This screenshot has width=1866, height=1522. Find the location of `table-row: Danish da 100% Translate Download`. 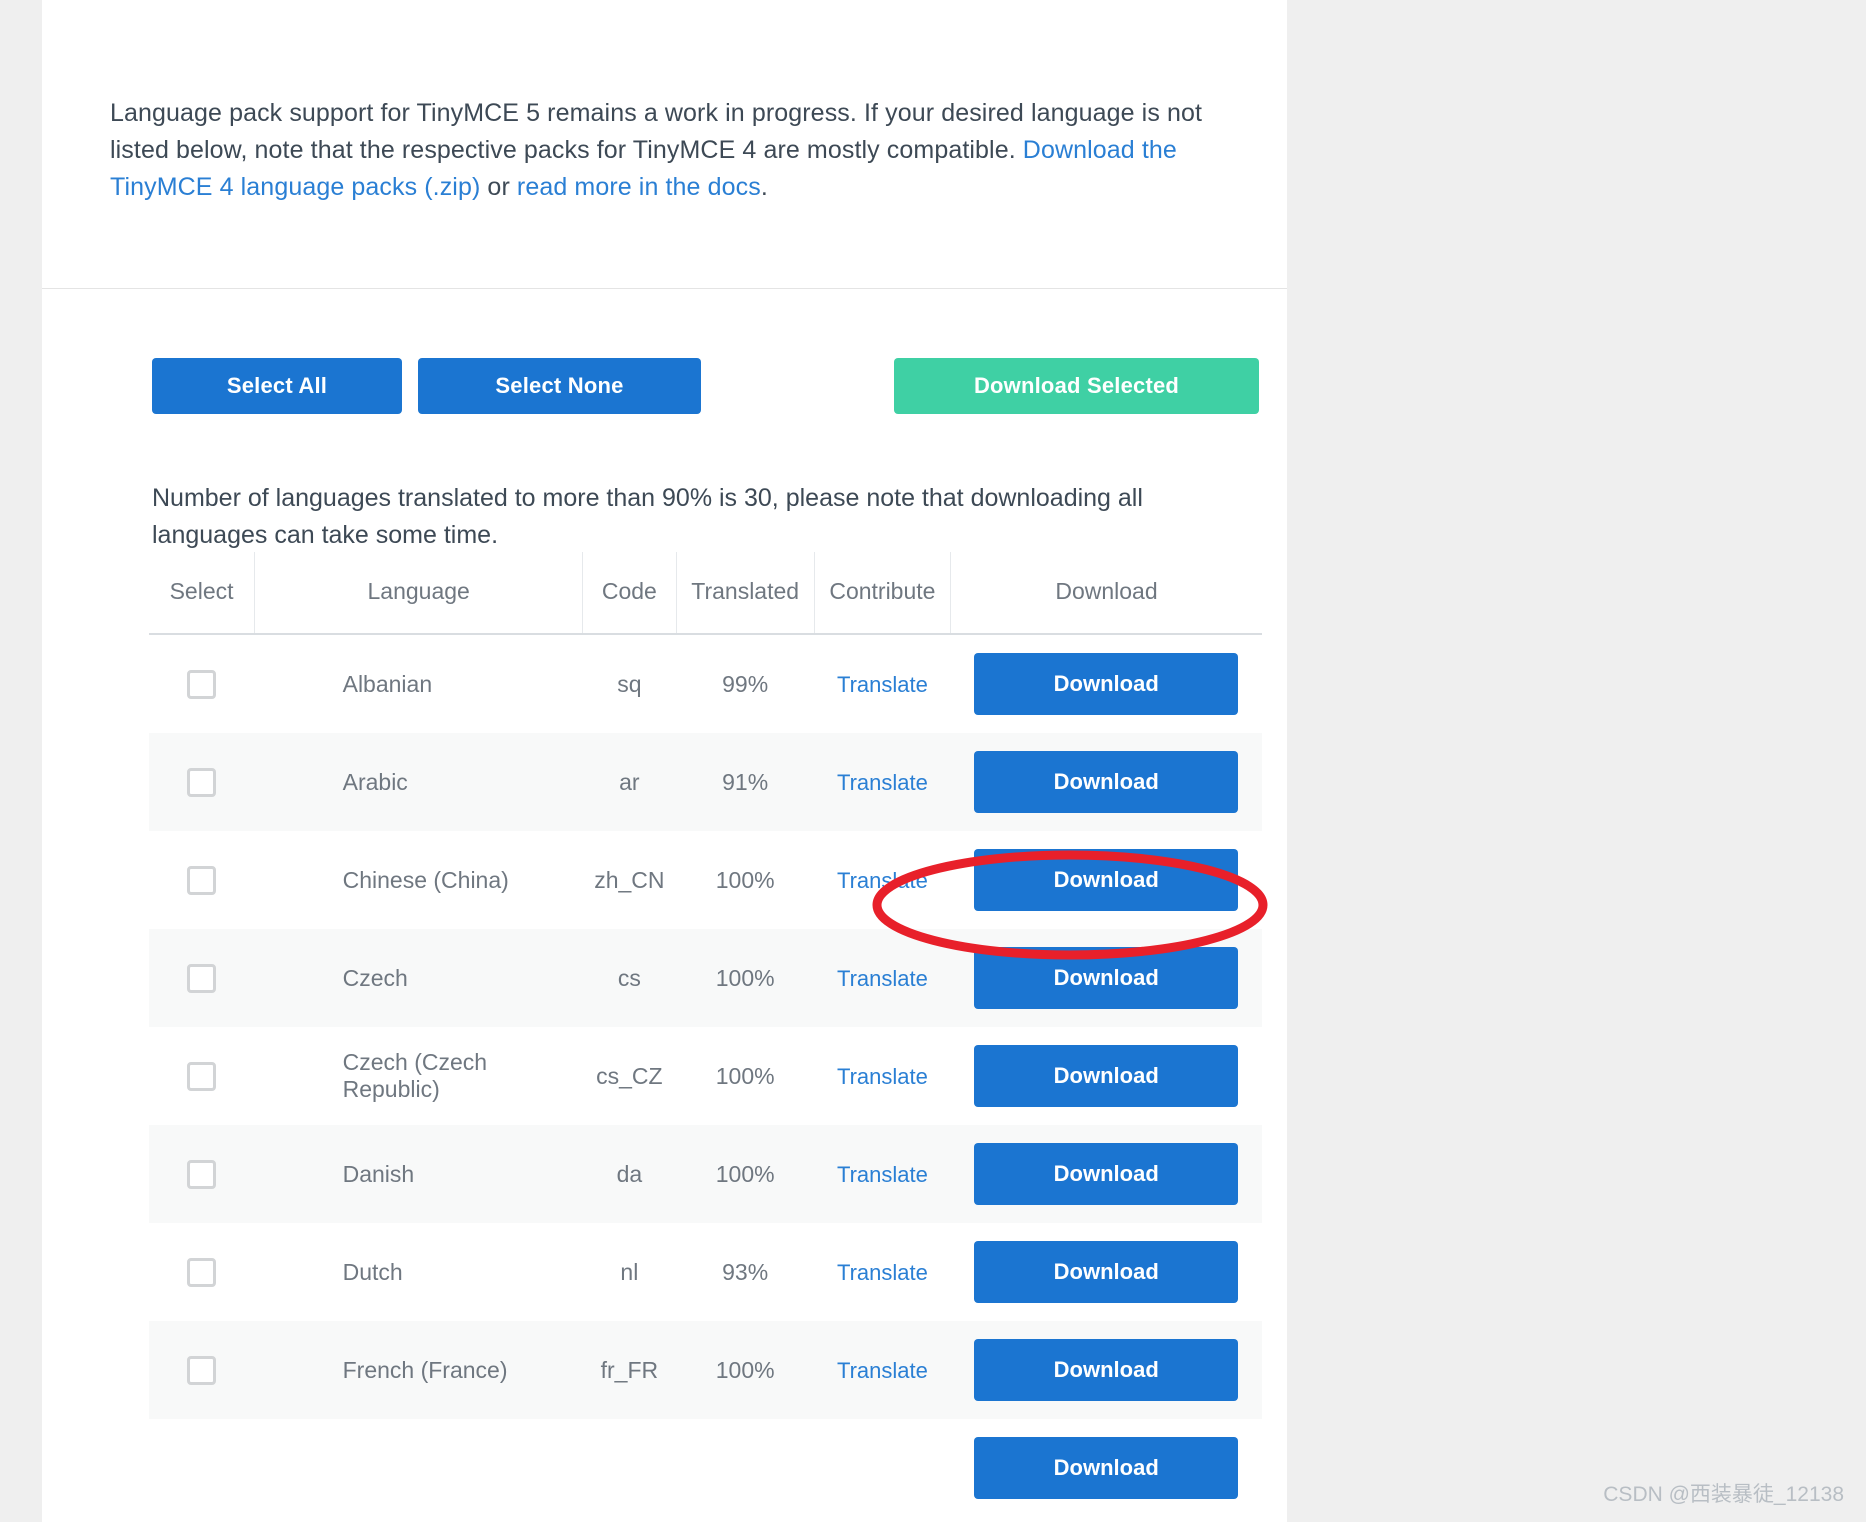

table-row: Danish da 100% Translate Download is located at coordinates (705, 1174).